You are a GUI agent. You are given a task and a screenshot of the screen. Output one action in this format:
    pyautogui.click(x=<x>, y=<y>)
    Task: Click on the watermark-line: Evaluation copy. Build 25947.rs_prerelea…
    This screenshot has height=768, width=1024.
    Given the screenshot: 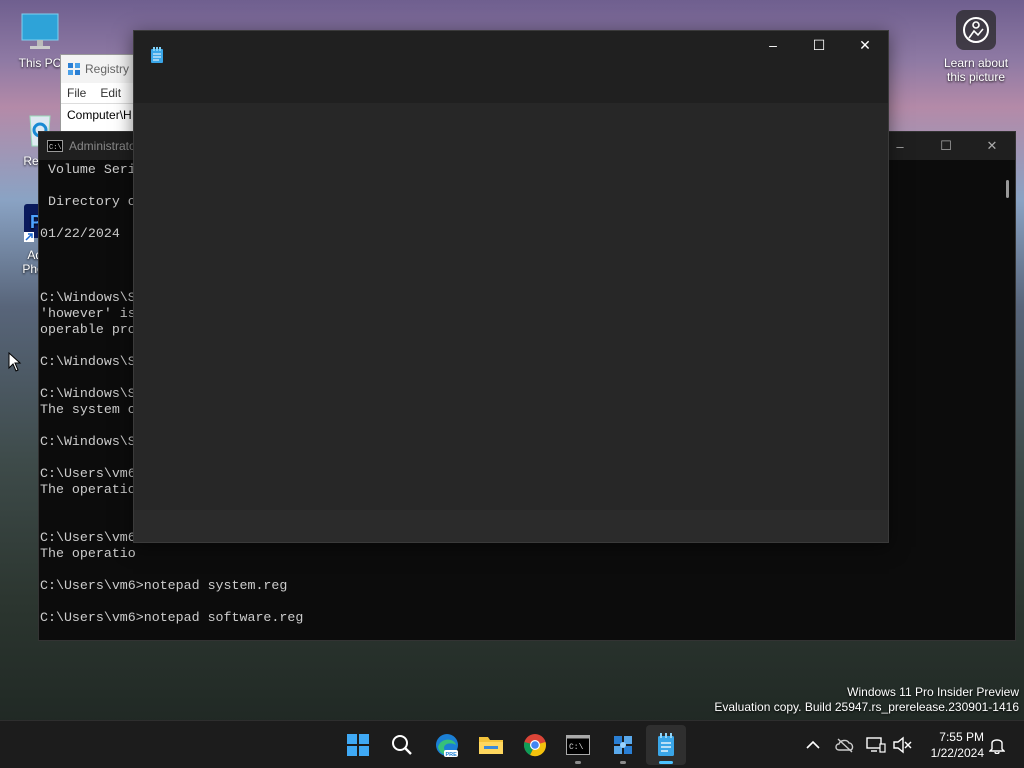 What is the action you would take?
    pyautogui.click(x=866, y=707)
    